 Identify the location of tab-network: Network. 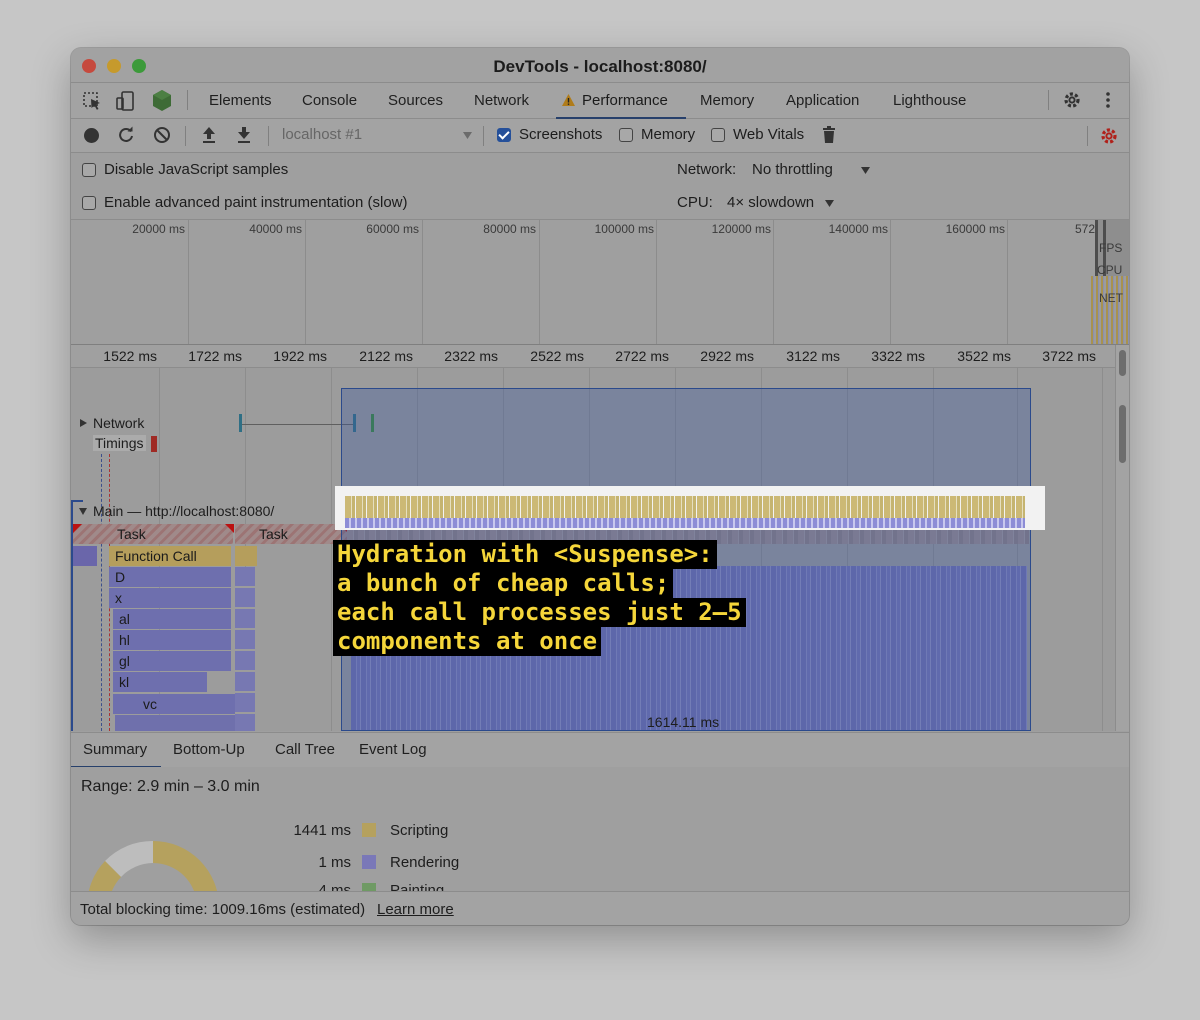
(501, 100).